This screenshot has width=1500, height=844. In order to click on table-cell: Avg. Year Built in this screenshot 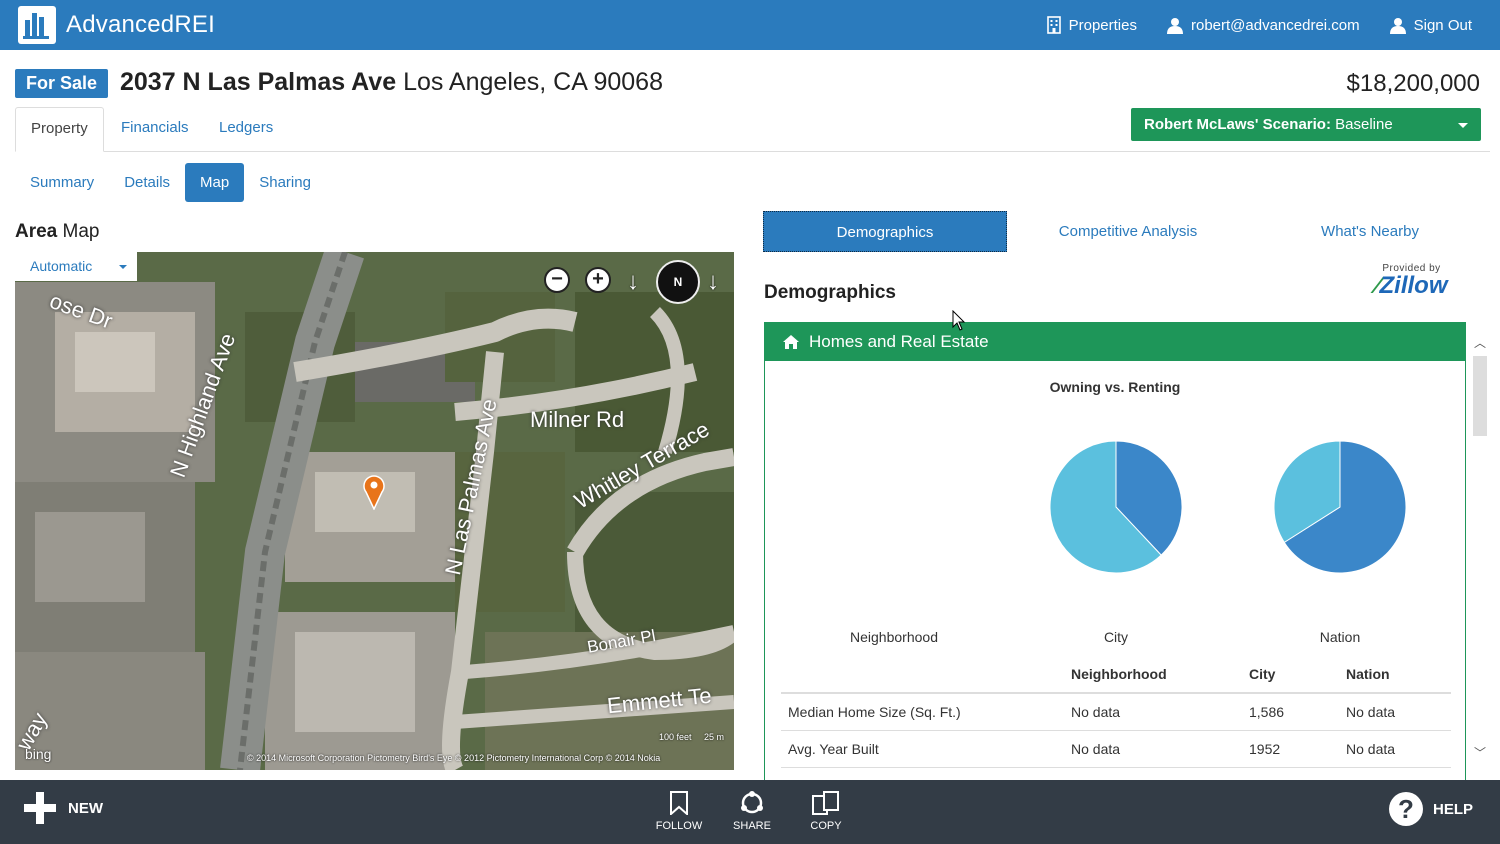, I will do `click(926, 749)`.